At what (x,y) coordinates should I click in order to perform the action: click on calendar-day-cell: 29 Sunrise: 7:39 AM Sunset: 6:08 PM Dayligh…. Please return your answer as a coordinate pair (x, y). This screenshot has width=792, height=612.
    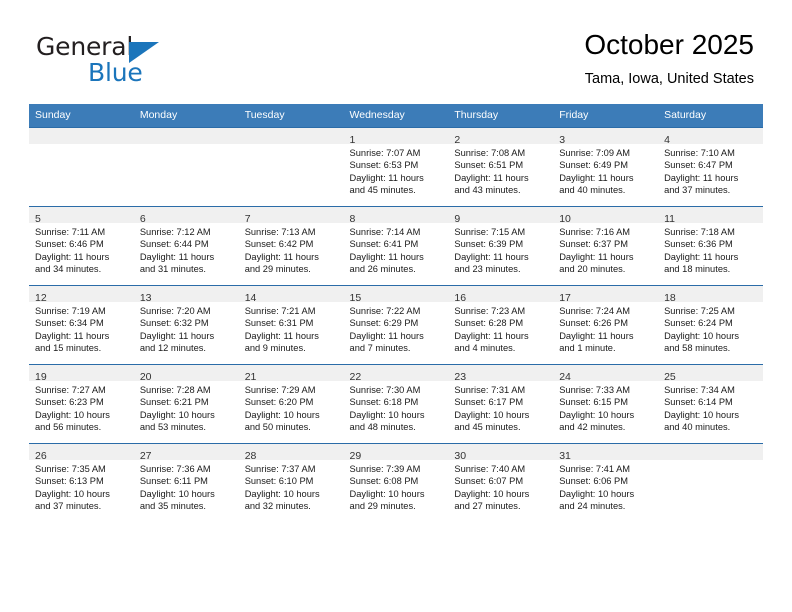
    Looking at the image, I should click on (396, 482).